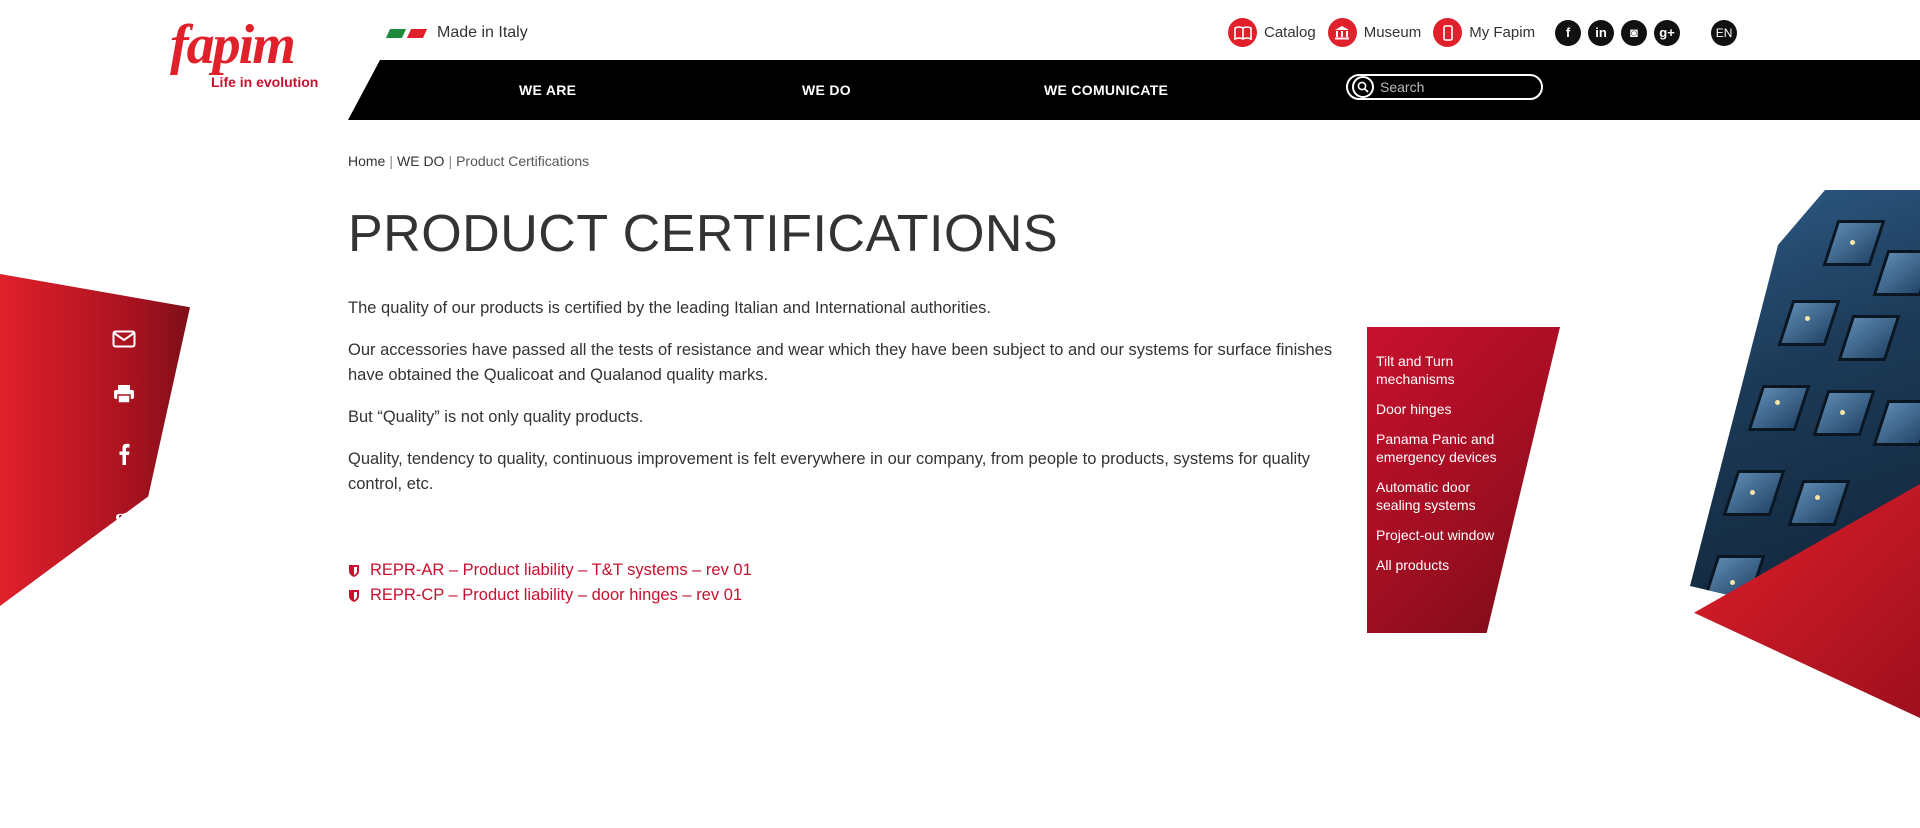 This screenshot has height=828, width=1920. I want to click on product-link-project-out-window: Project-out window, so click(1466, 535).